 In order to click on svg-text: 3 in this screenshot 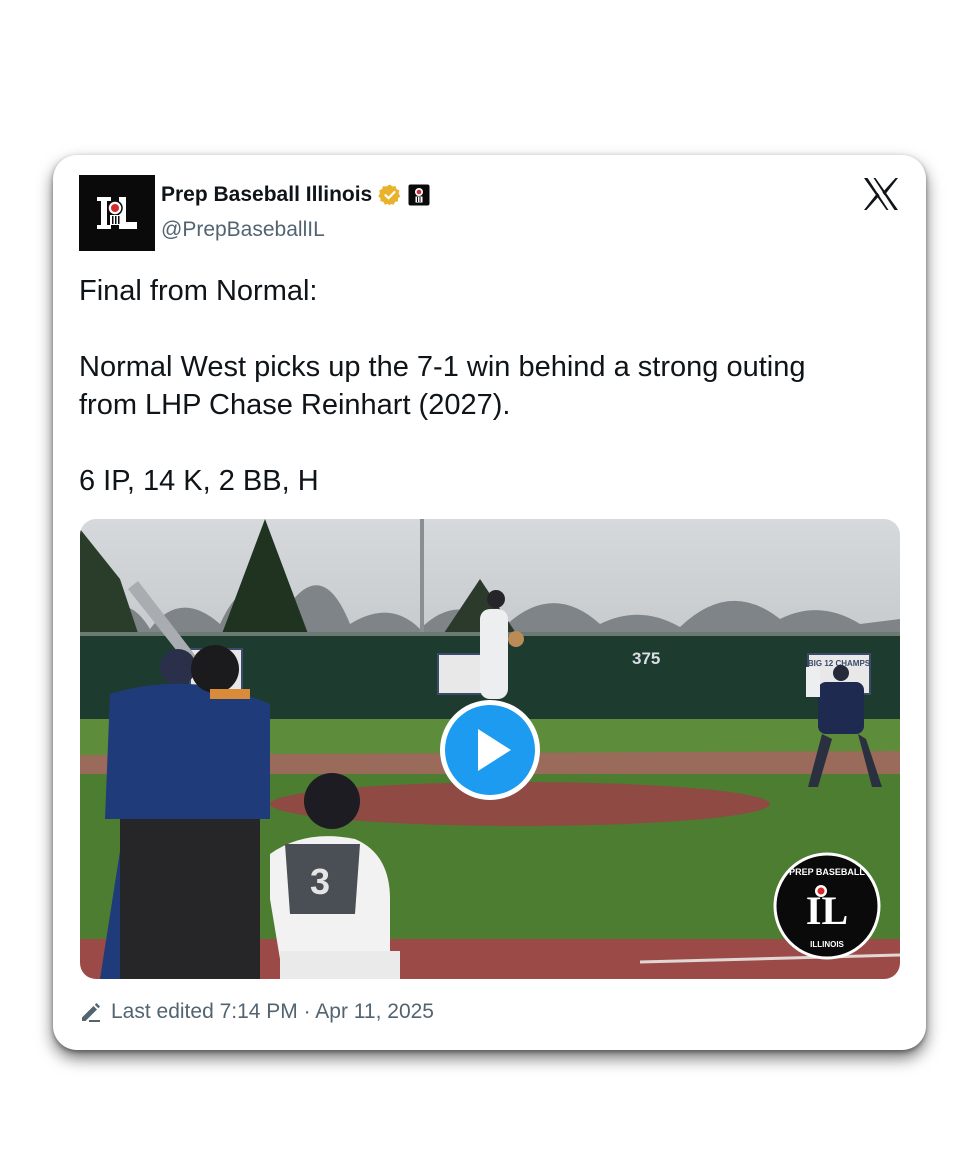, I will do `click(320, 881)`.